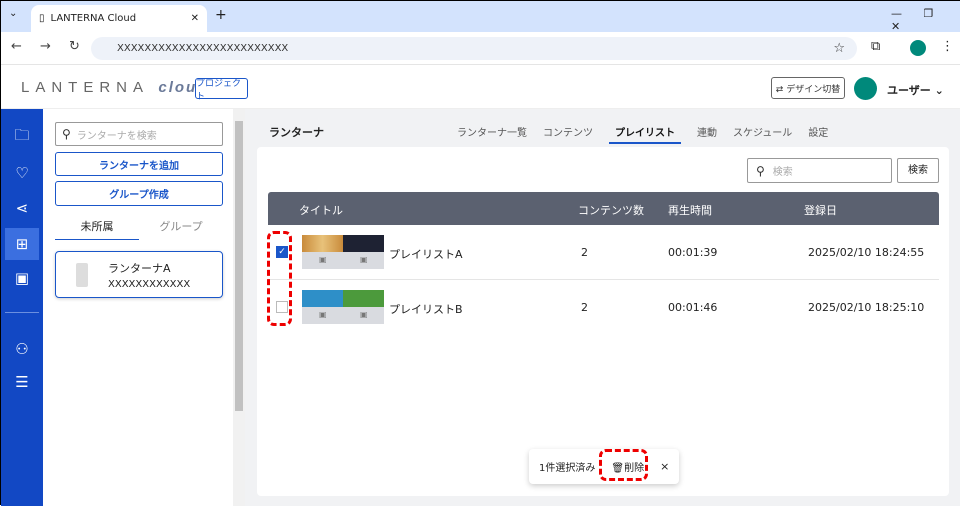 The height and width of the screenshot is (506, 960). I want to click on close-tab-icon: ✕, so click(195, 18).